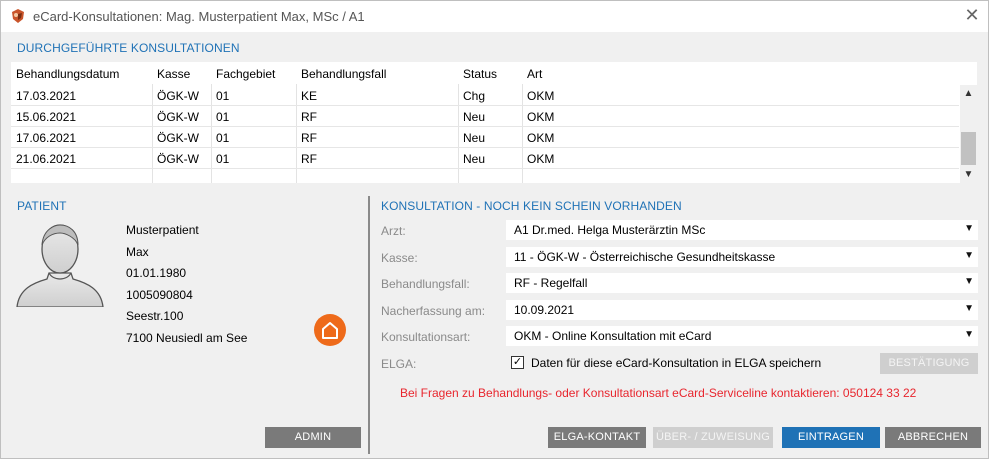 The image size is (989, 459). I want to click on panel-divider, so click(369, 325).